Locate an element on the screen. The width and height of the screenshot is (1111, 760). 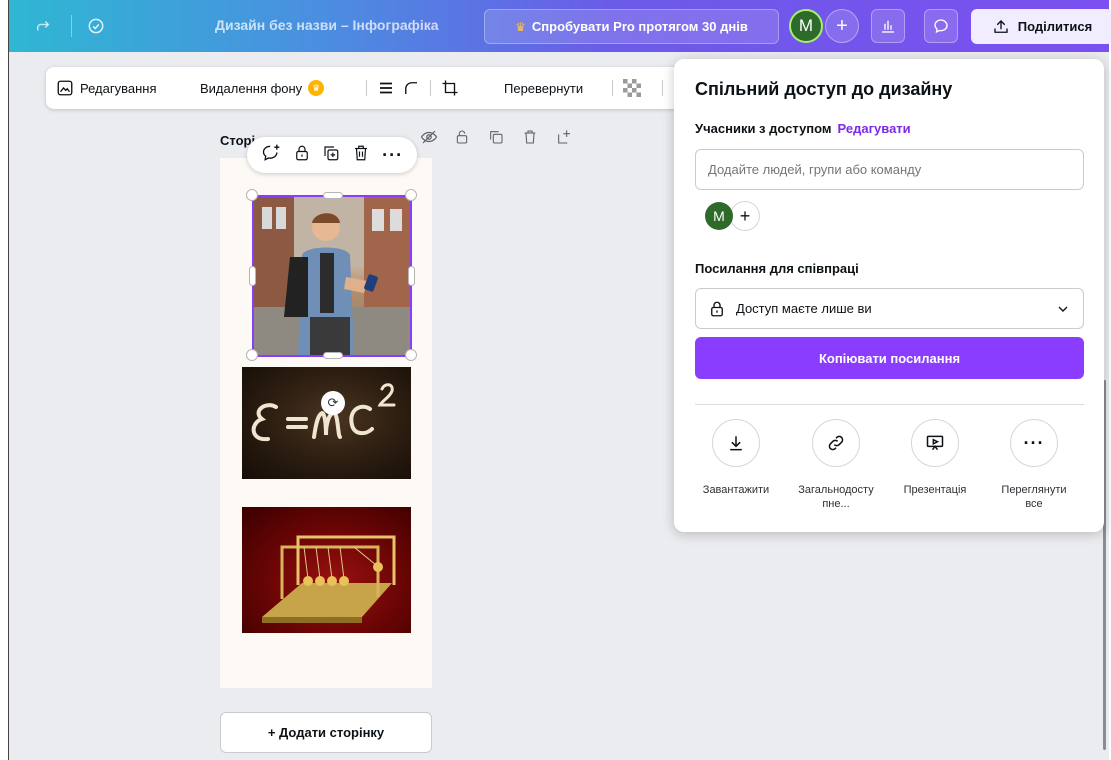
comments-button is located at coordinates (941, 26).